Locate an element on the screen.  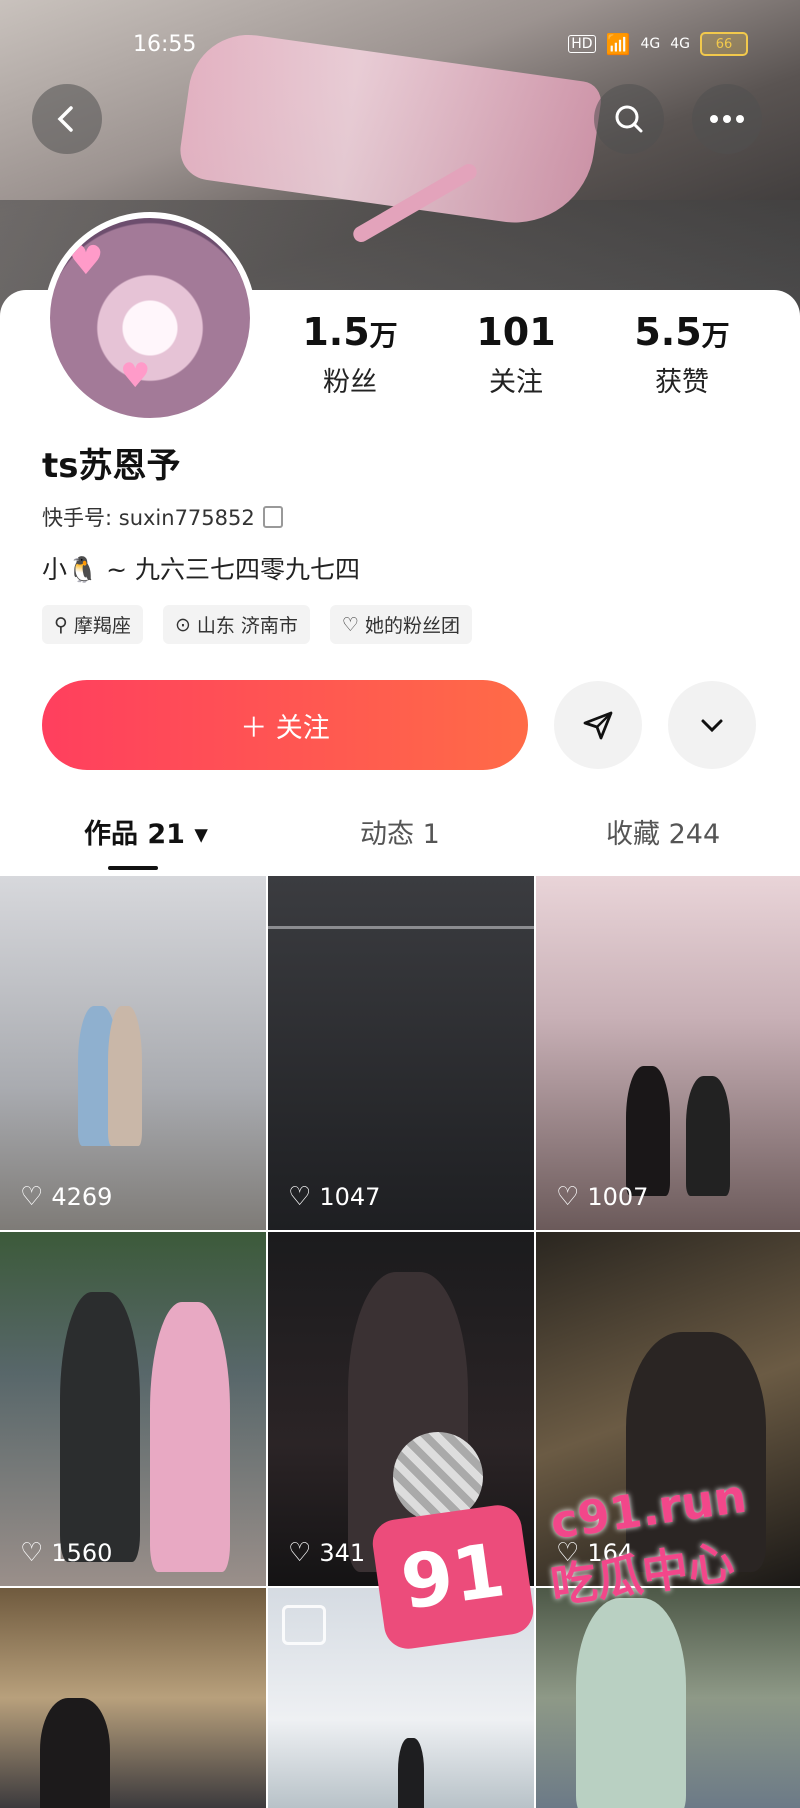
watermark-logo: 91 is located at coordinates (453, 1577).